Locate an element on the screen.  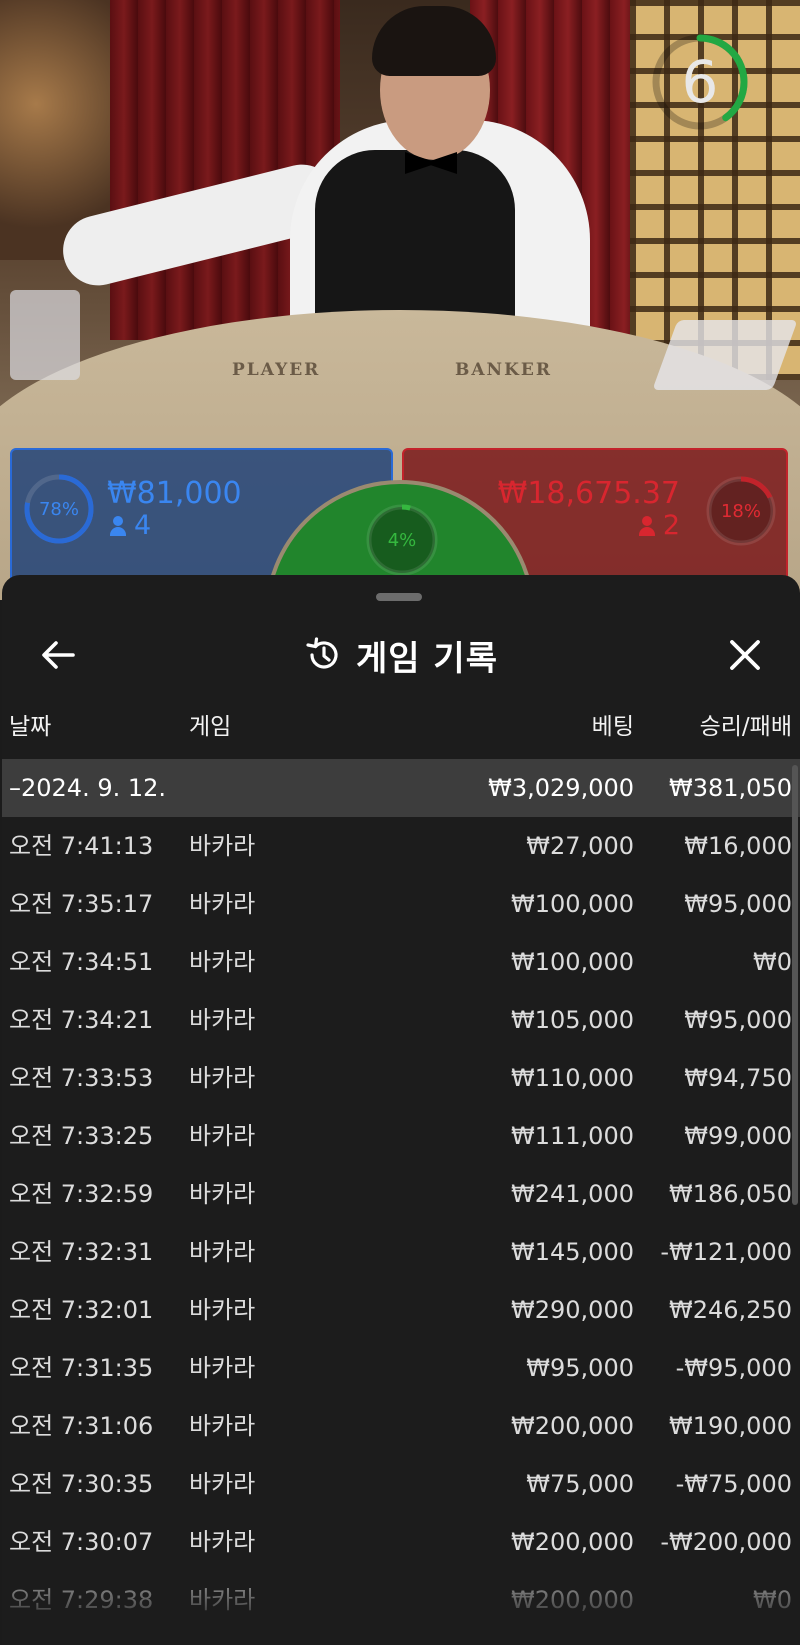
table-row: 오전 7:32:59 바카라 ₩241,000 ₩186,050 is located at coordinates (401, 1194).